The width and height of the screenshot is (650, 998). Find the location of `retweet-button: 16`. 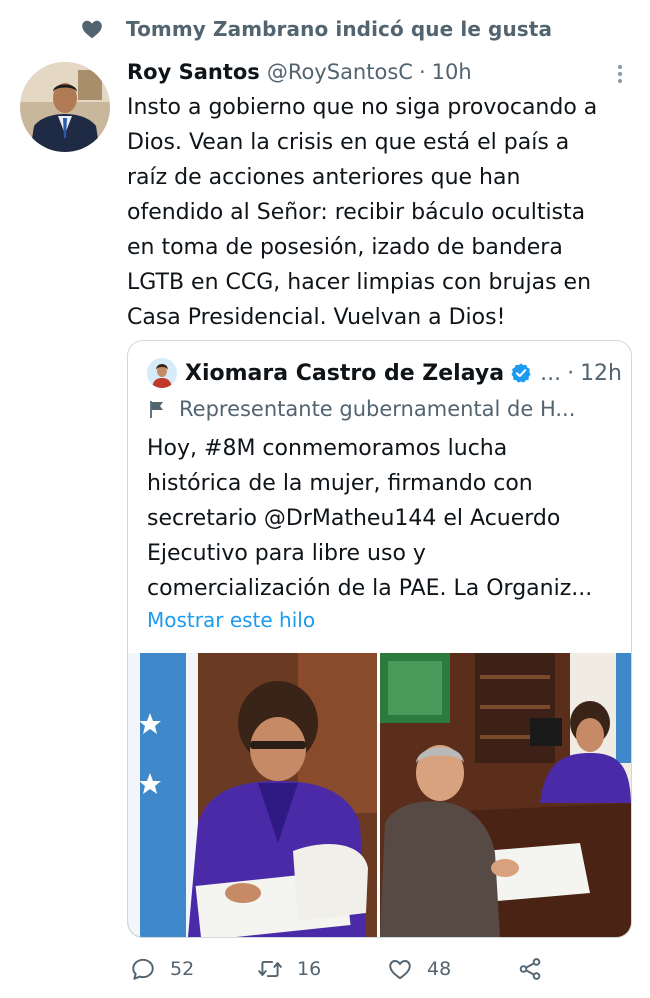

retweet-button: 16 is located at coordinates (289, 969).